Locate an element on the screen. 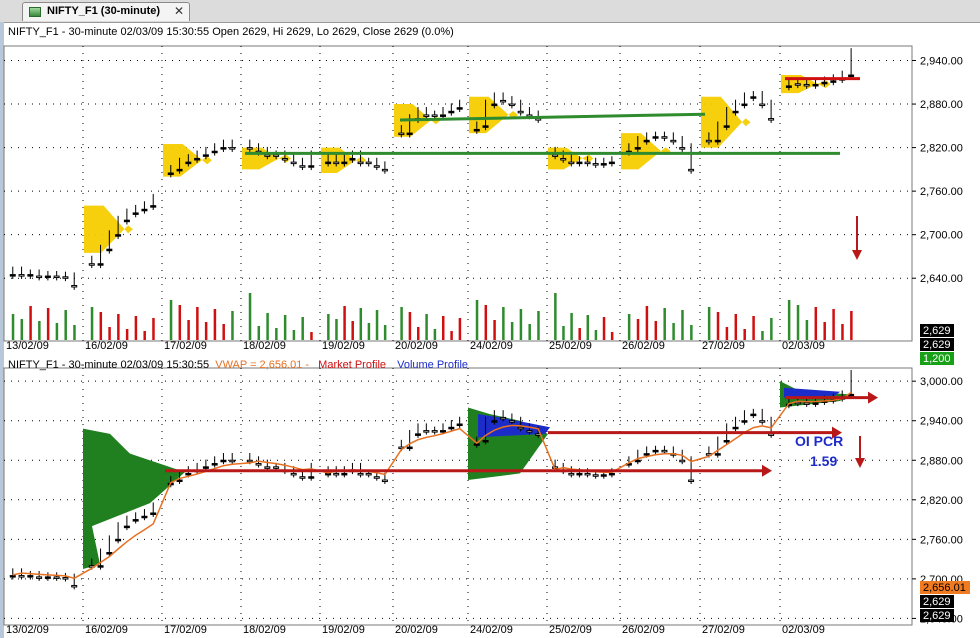  lower-x-tick-label: 16/02/09 is located at coordinates (106, 630).